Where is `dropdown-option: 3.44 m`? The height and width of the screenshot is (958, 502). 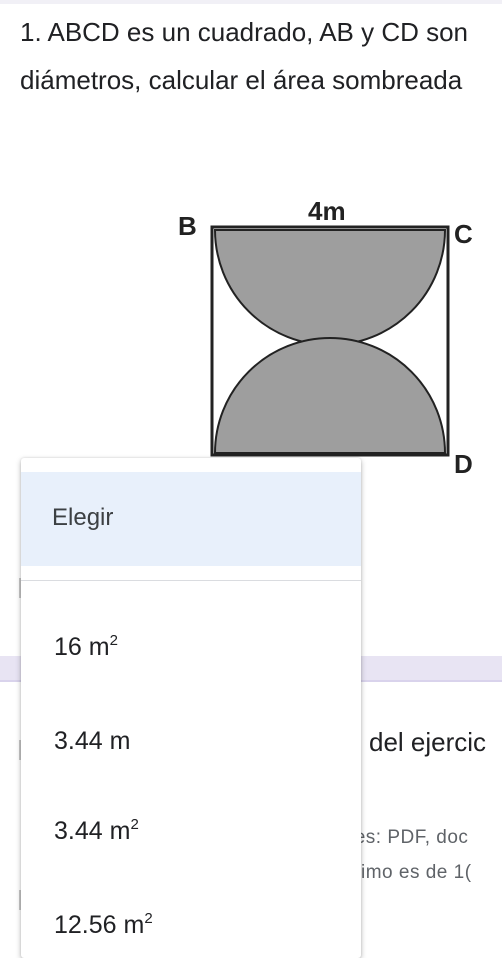
dropdown-option: 3.44 m is located at coordinates (92, 741).